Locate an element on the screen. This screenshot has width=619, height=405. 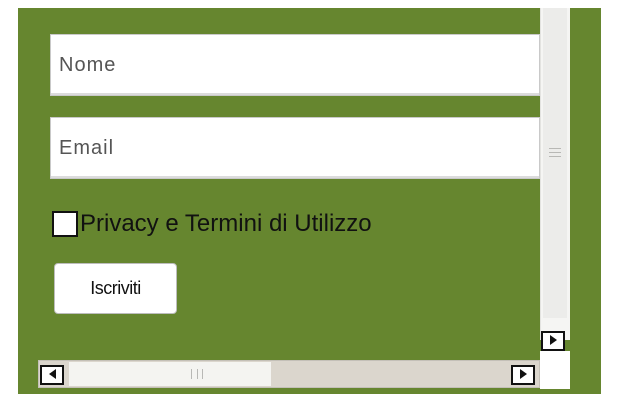
privacy-checkbox is located at coordinates (65, 224).